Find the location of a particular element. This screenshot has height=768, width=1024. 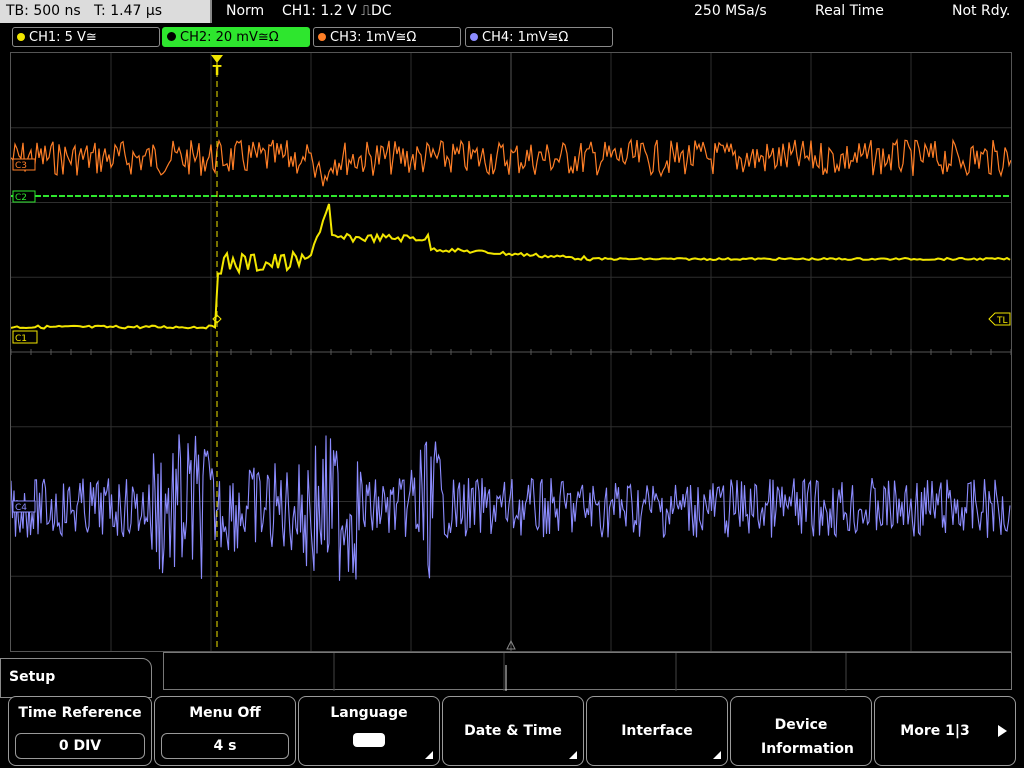

ch3-marker-label: C3 is located at coordinates (21, 166).